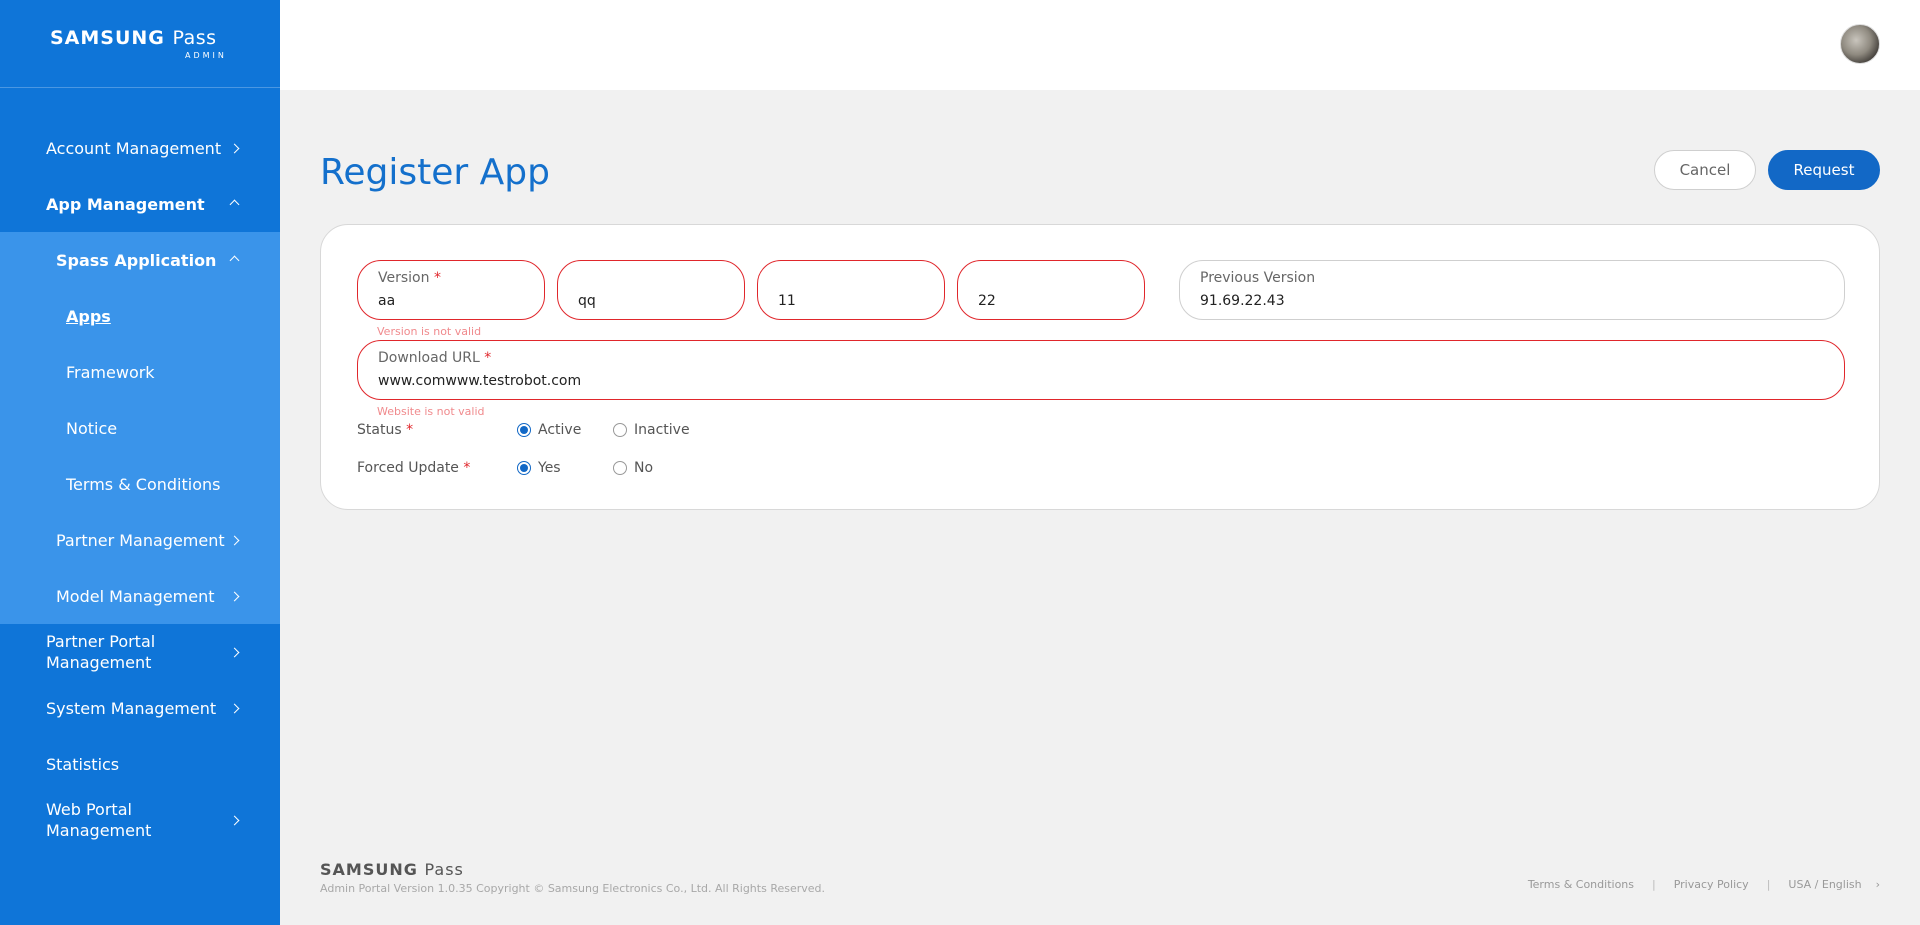 The height and width of the screenshot is (925, 1920). Describe the element at coordinates (135, 596) in the screenshot. I see `sidebar-item-label: Model Management` at that location.